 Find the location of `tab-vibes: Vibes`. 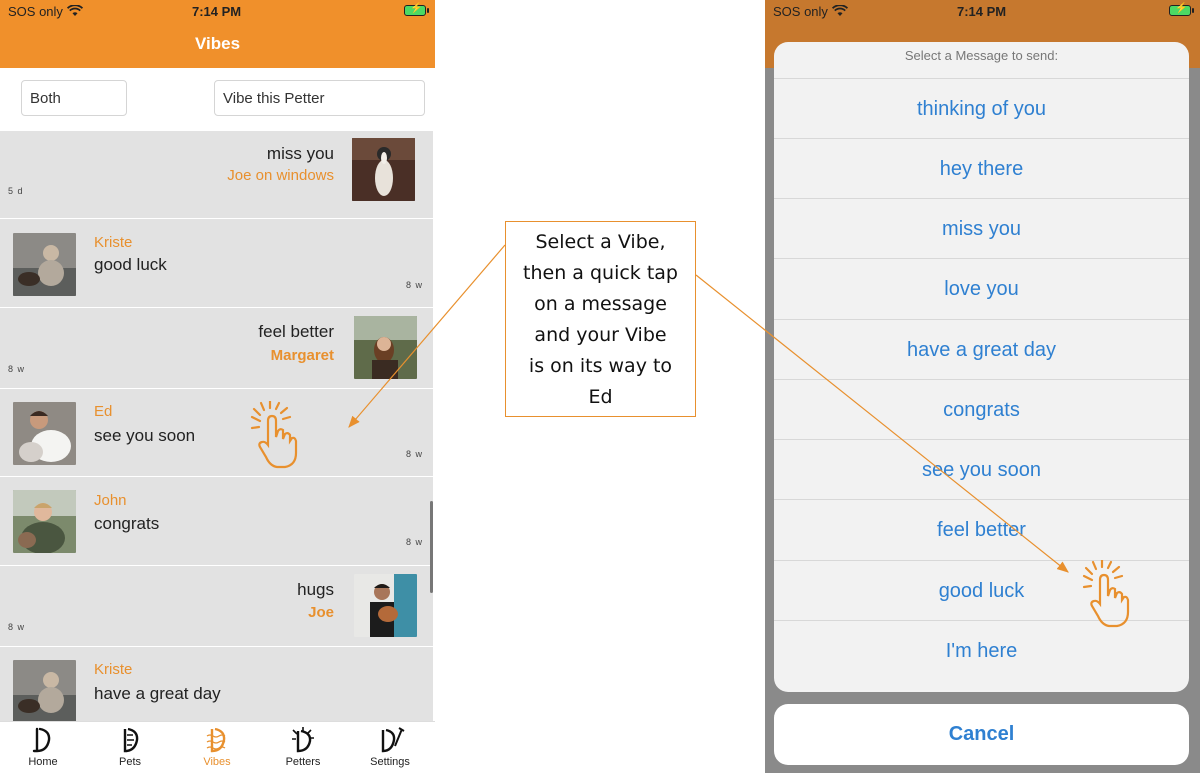

tab-vibes: Vibes is located at coordinates (217, 747).